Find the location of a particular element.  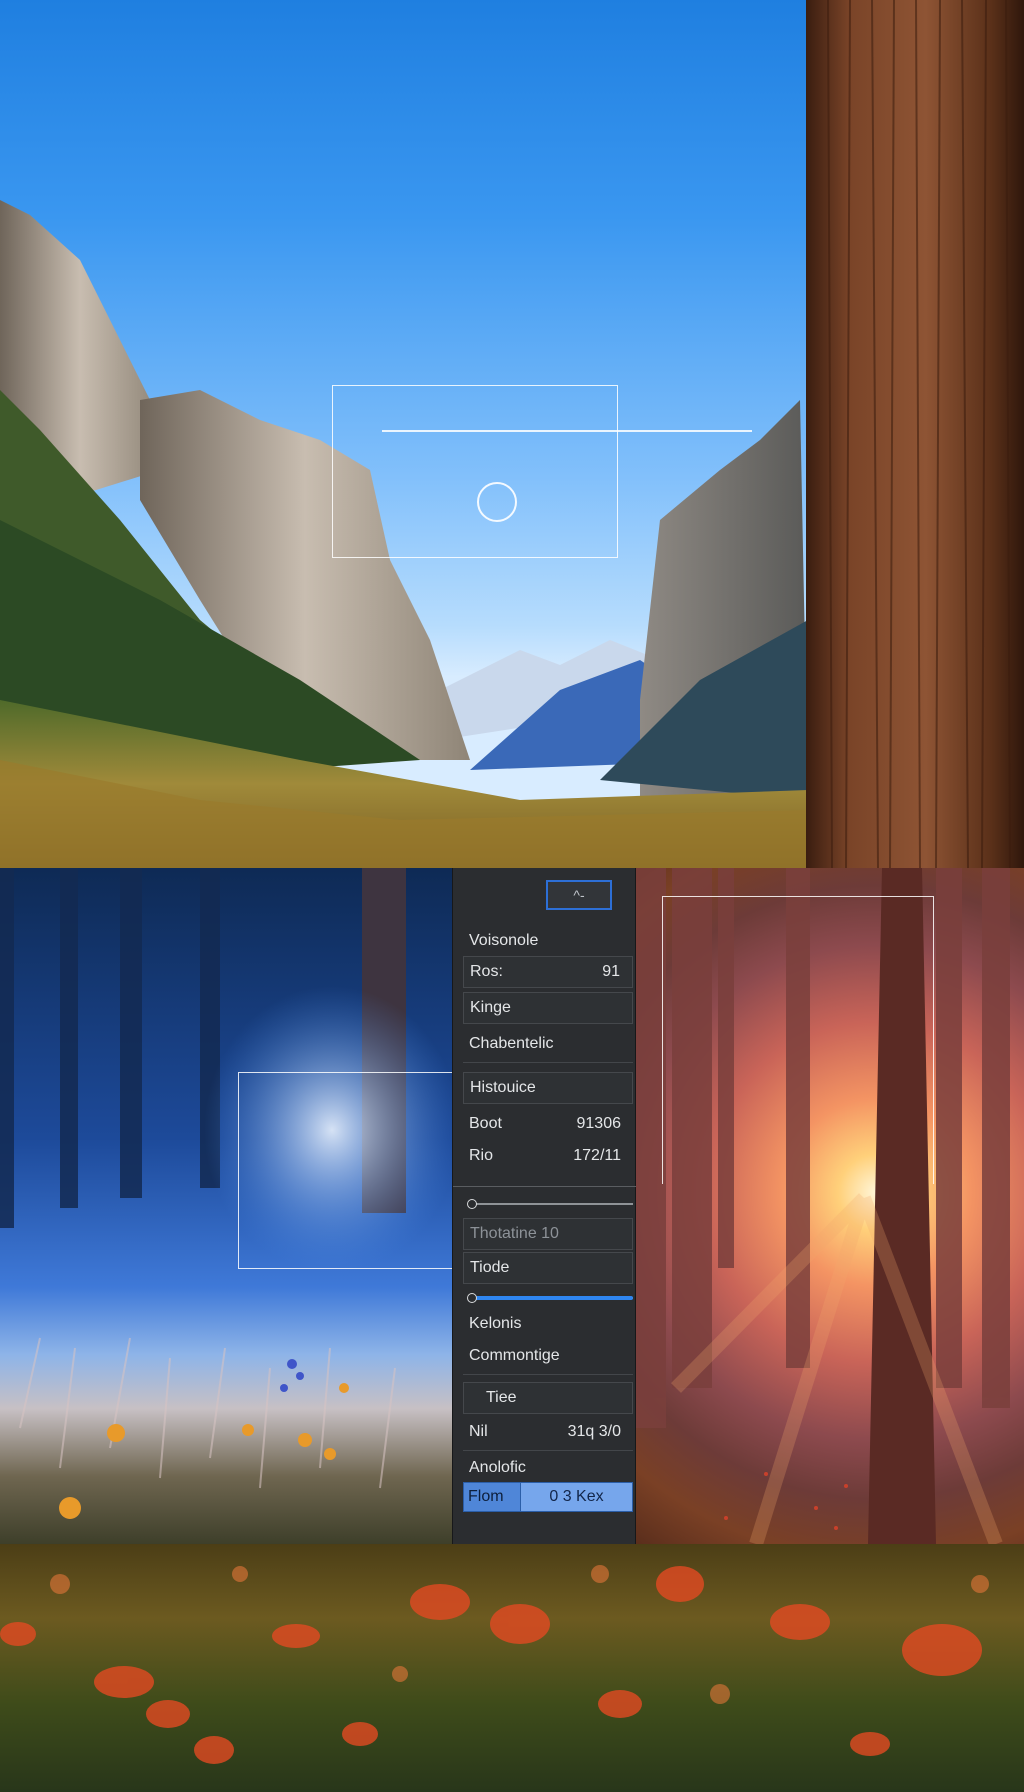

viewport-poppy-field is located at coordinates (512, 1668).